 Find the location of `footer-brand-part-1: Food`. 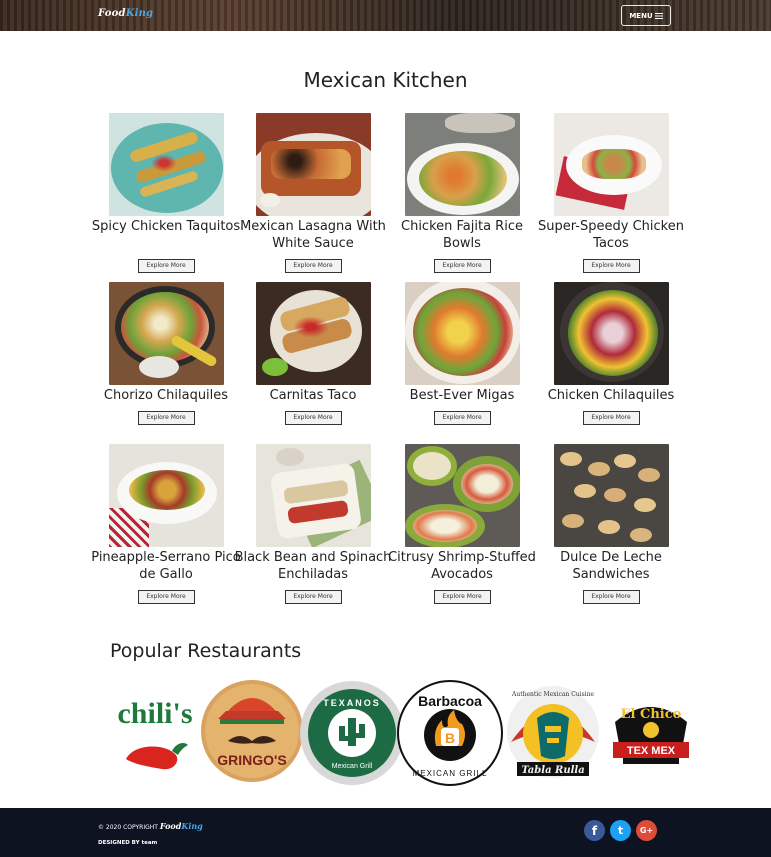

footer-brand-part-1: Food is located at coordinates (170, 826).